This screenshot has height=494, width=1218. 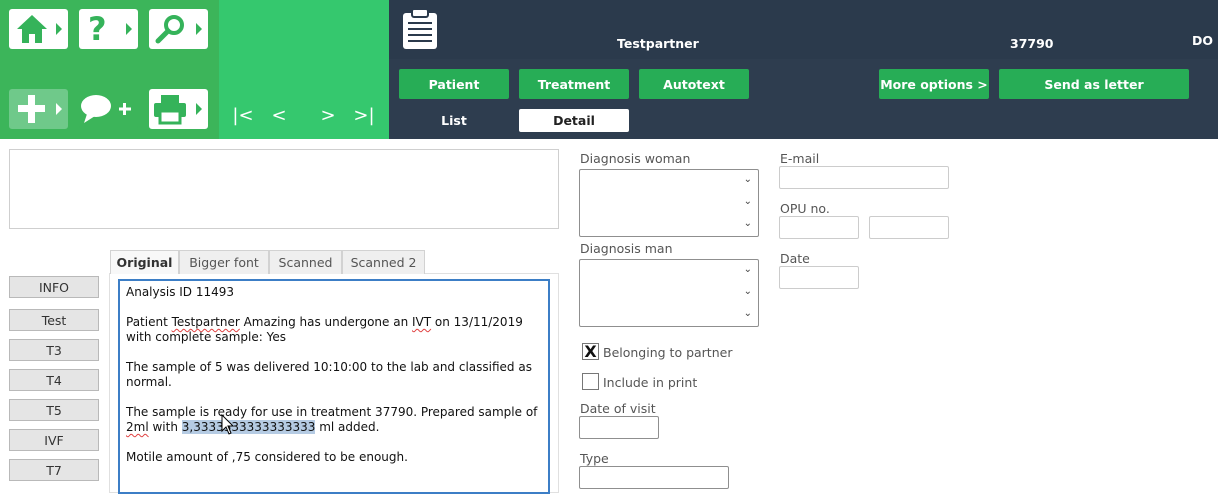 What do you see at coordinates (1203, 40) in the screenshot?
I see `user-initials: DO` at bounding box center [1203, 40].